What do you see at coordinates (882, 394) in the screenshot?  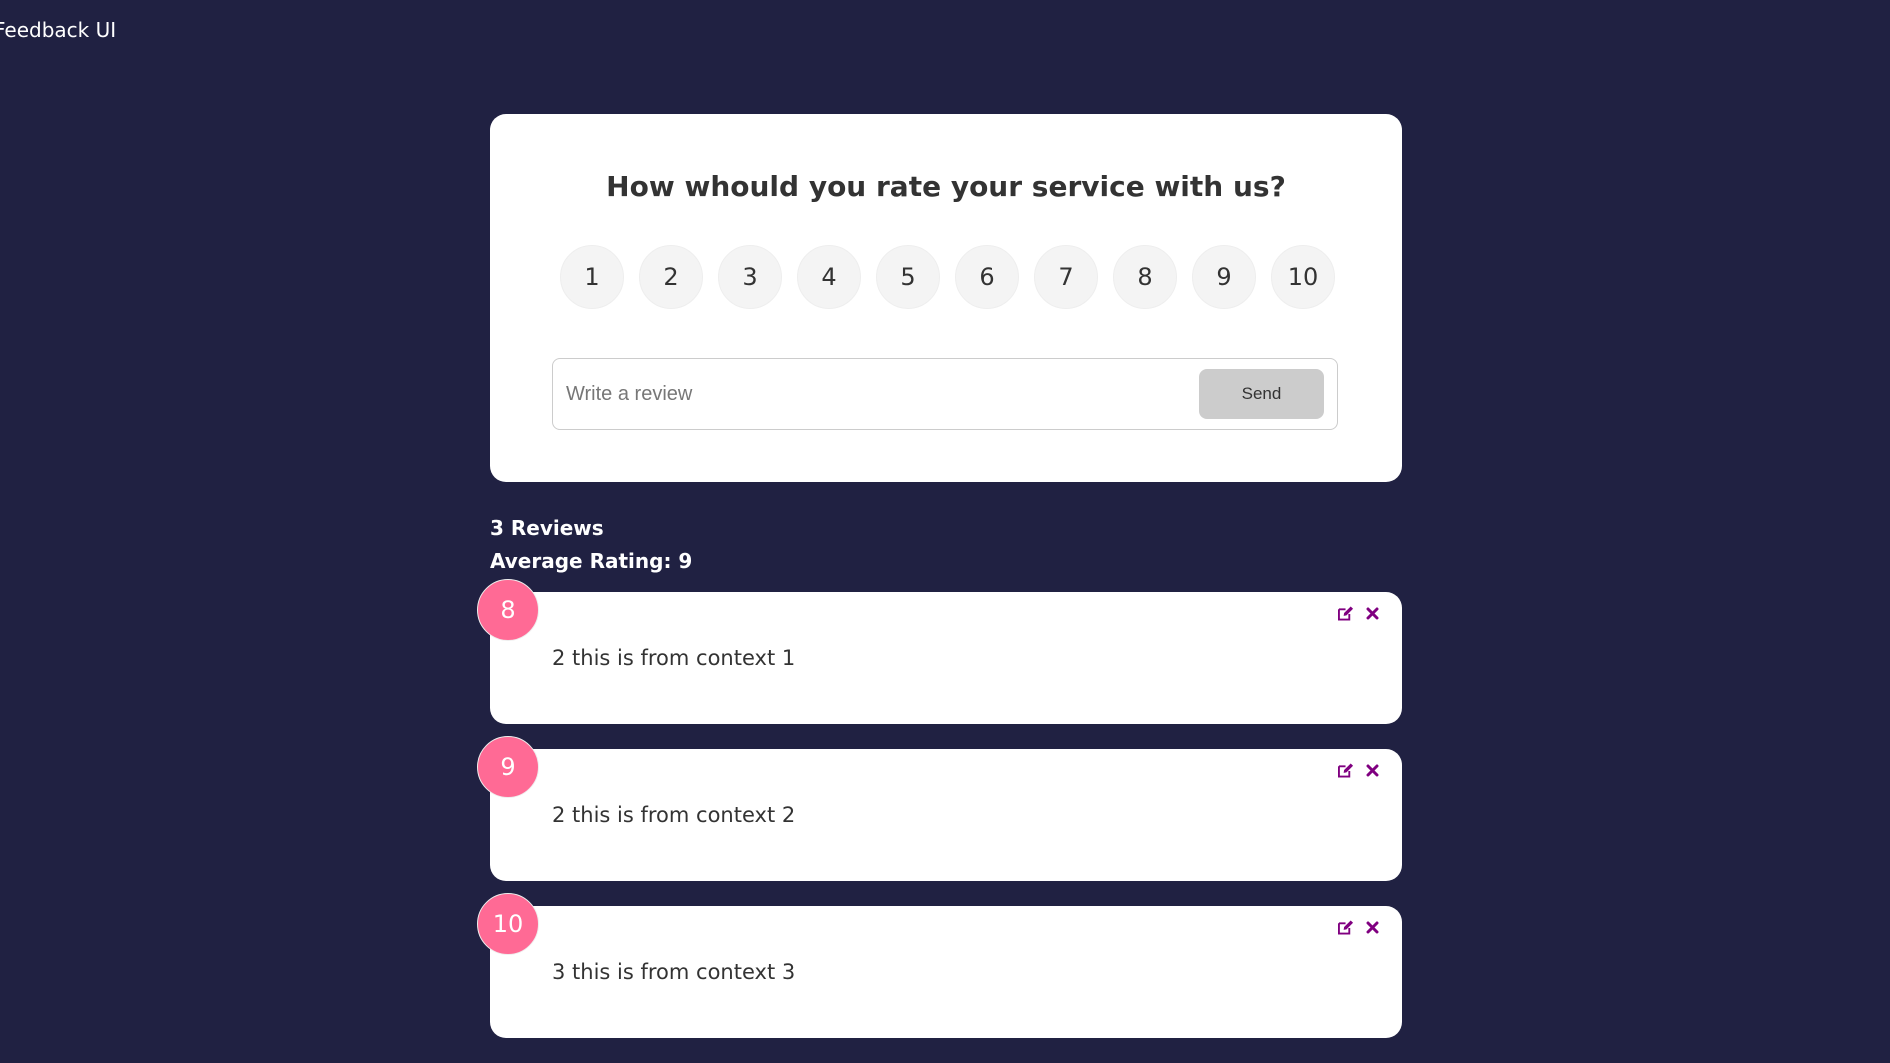 I see `review-input` at bounding box center [882, 394].